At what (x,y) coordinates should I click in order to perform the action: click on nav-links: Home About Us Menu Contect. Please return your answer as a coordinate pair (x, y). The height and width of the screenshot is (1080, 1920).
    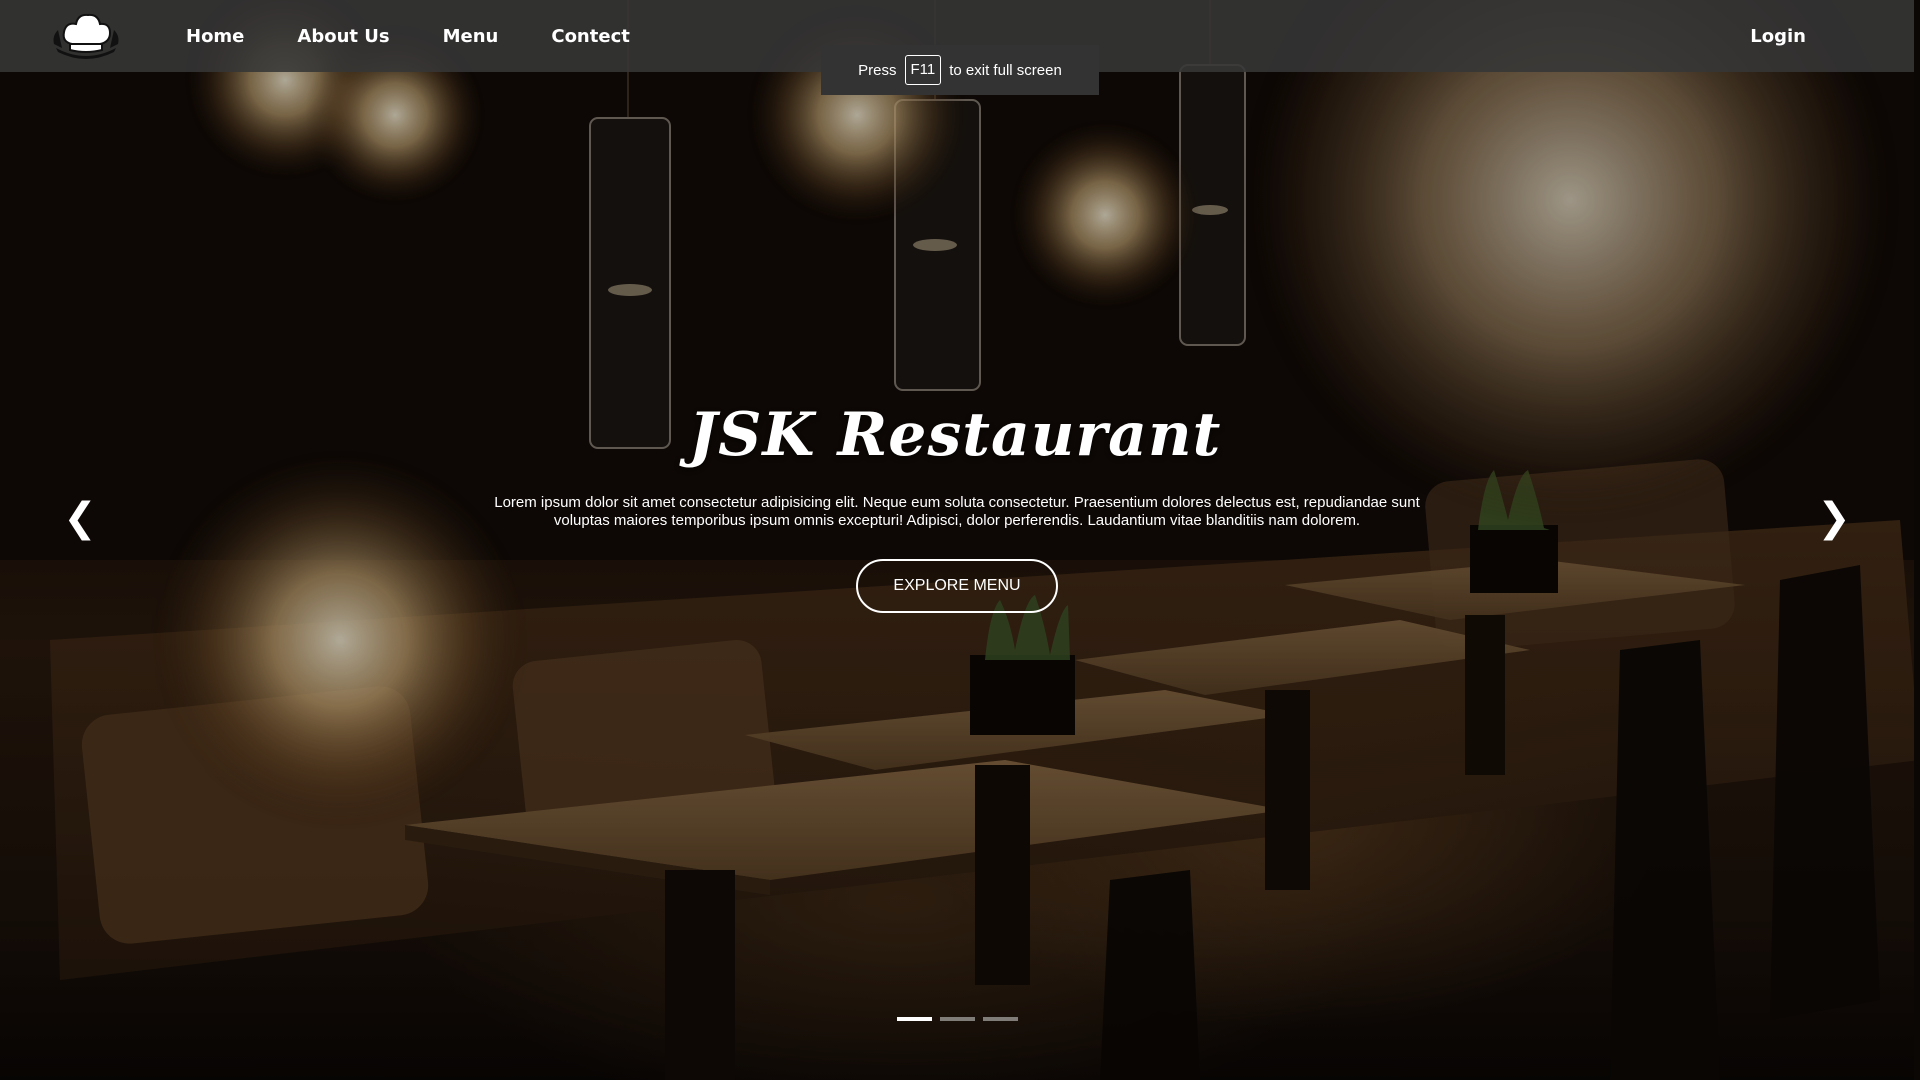
    Looking at the image, I should click on (434, 36).